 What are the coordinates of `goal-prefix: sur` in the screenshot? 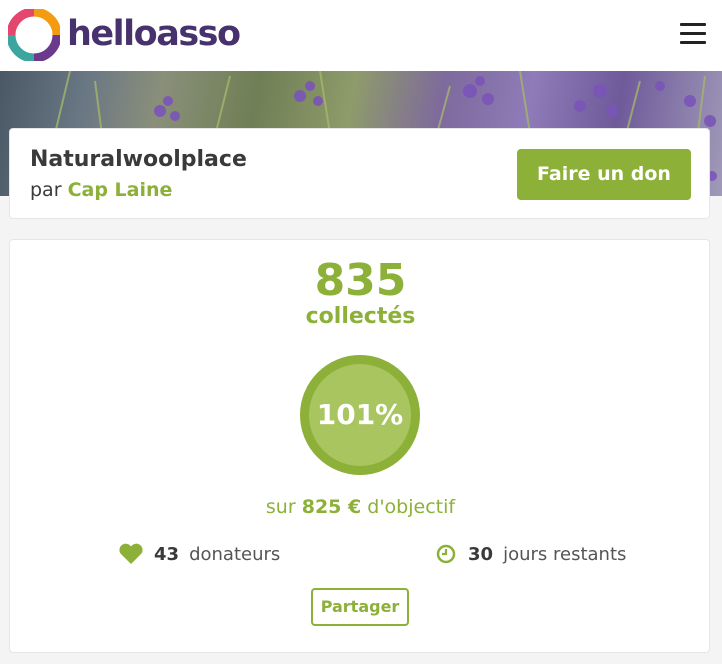 It's located at (280, 507).